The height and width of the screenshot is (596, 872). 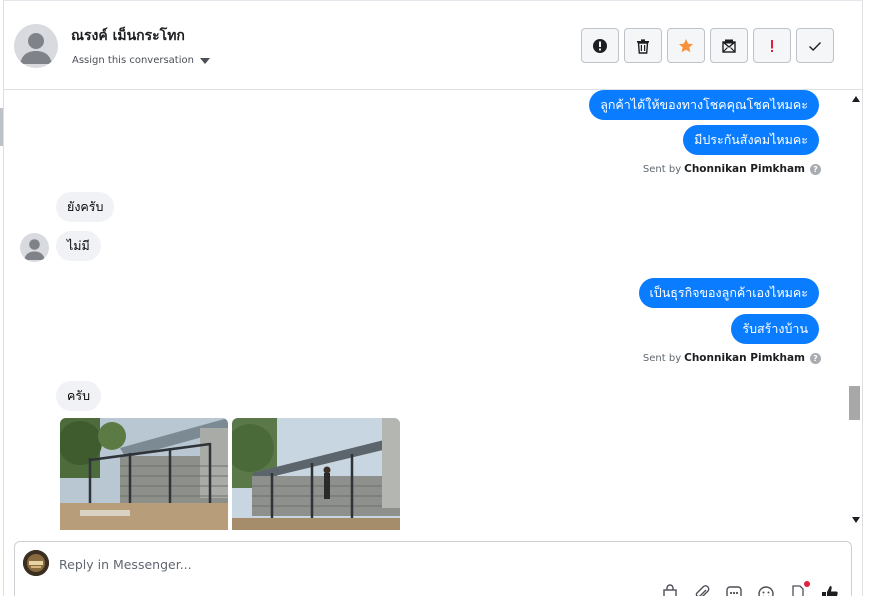 I want to click on contact-name: ณรงค์ เม็นกระโทก, so click(x=128, y=36).